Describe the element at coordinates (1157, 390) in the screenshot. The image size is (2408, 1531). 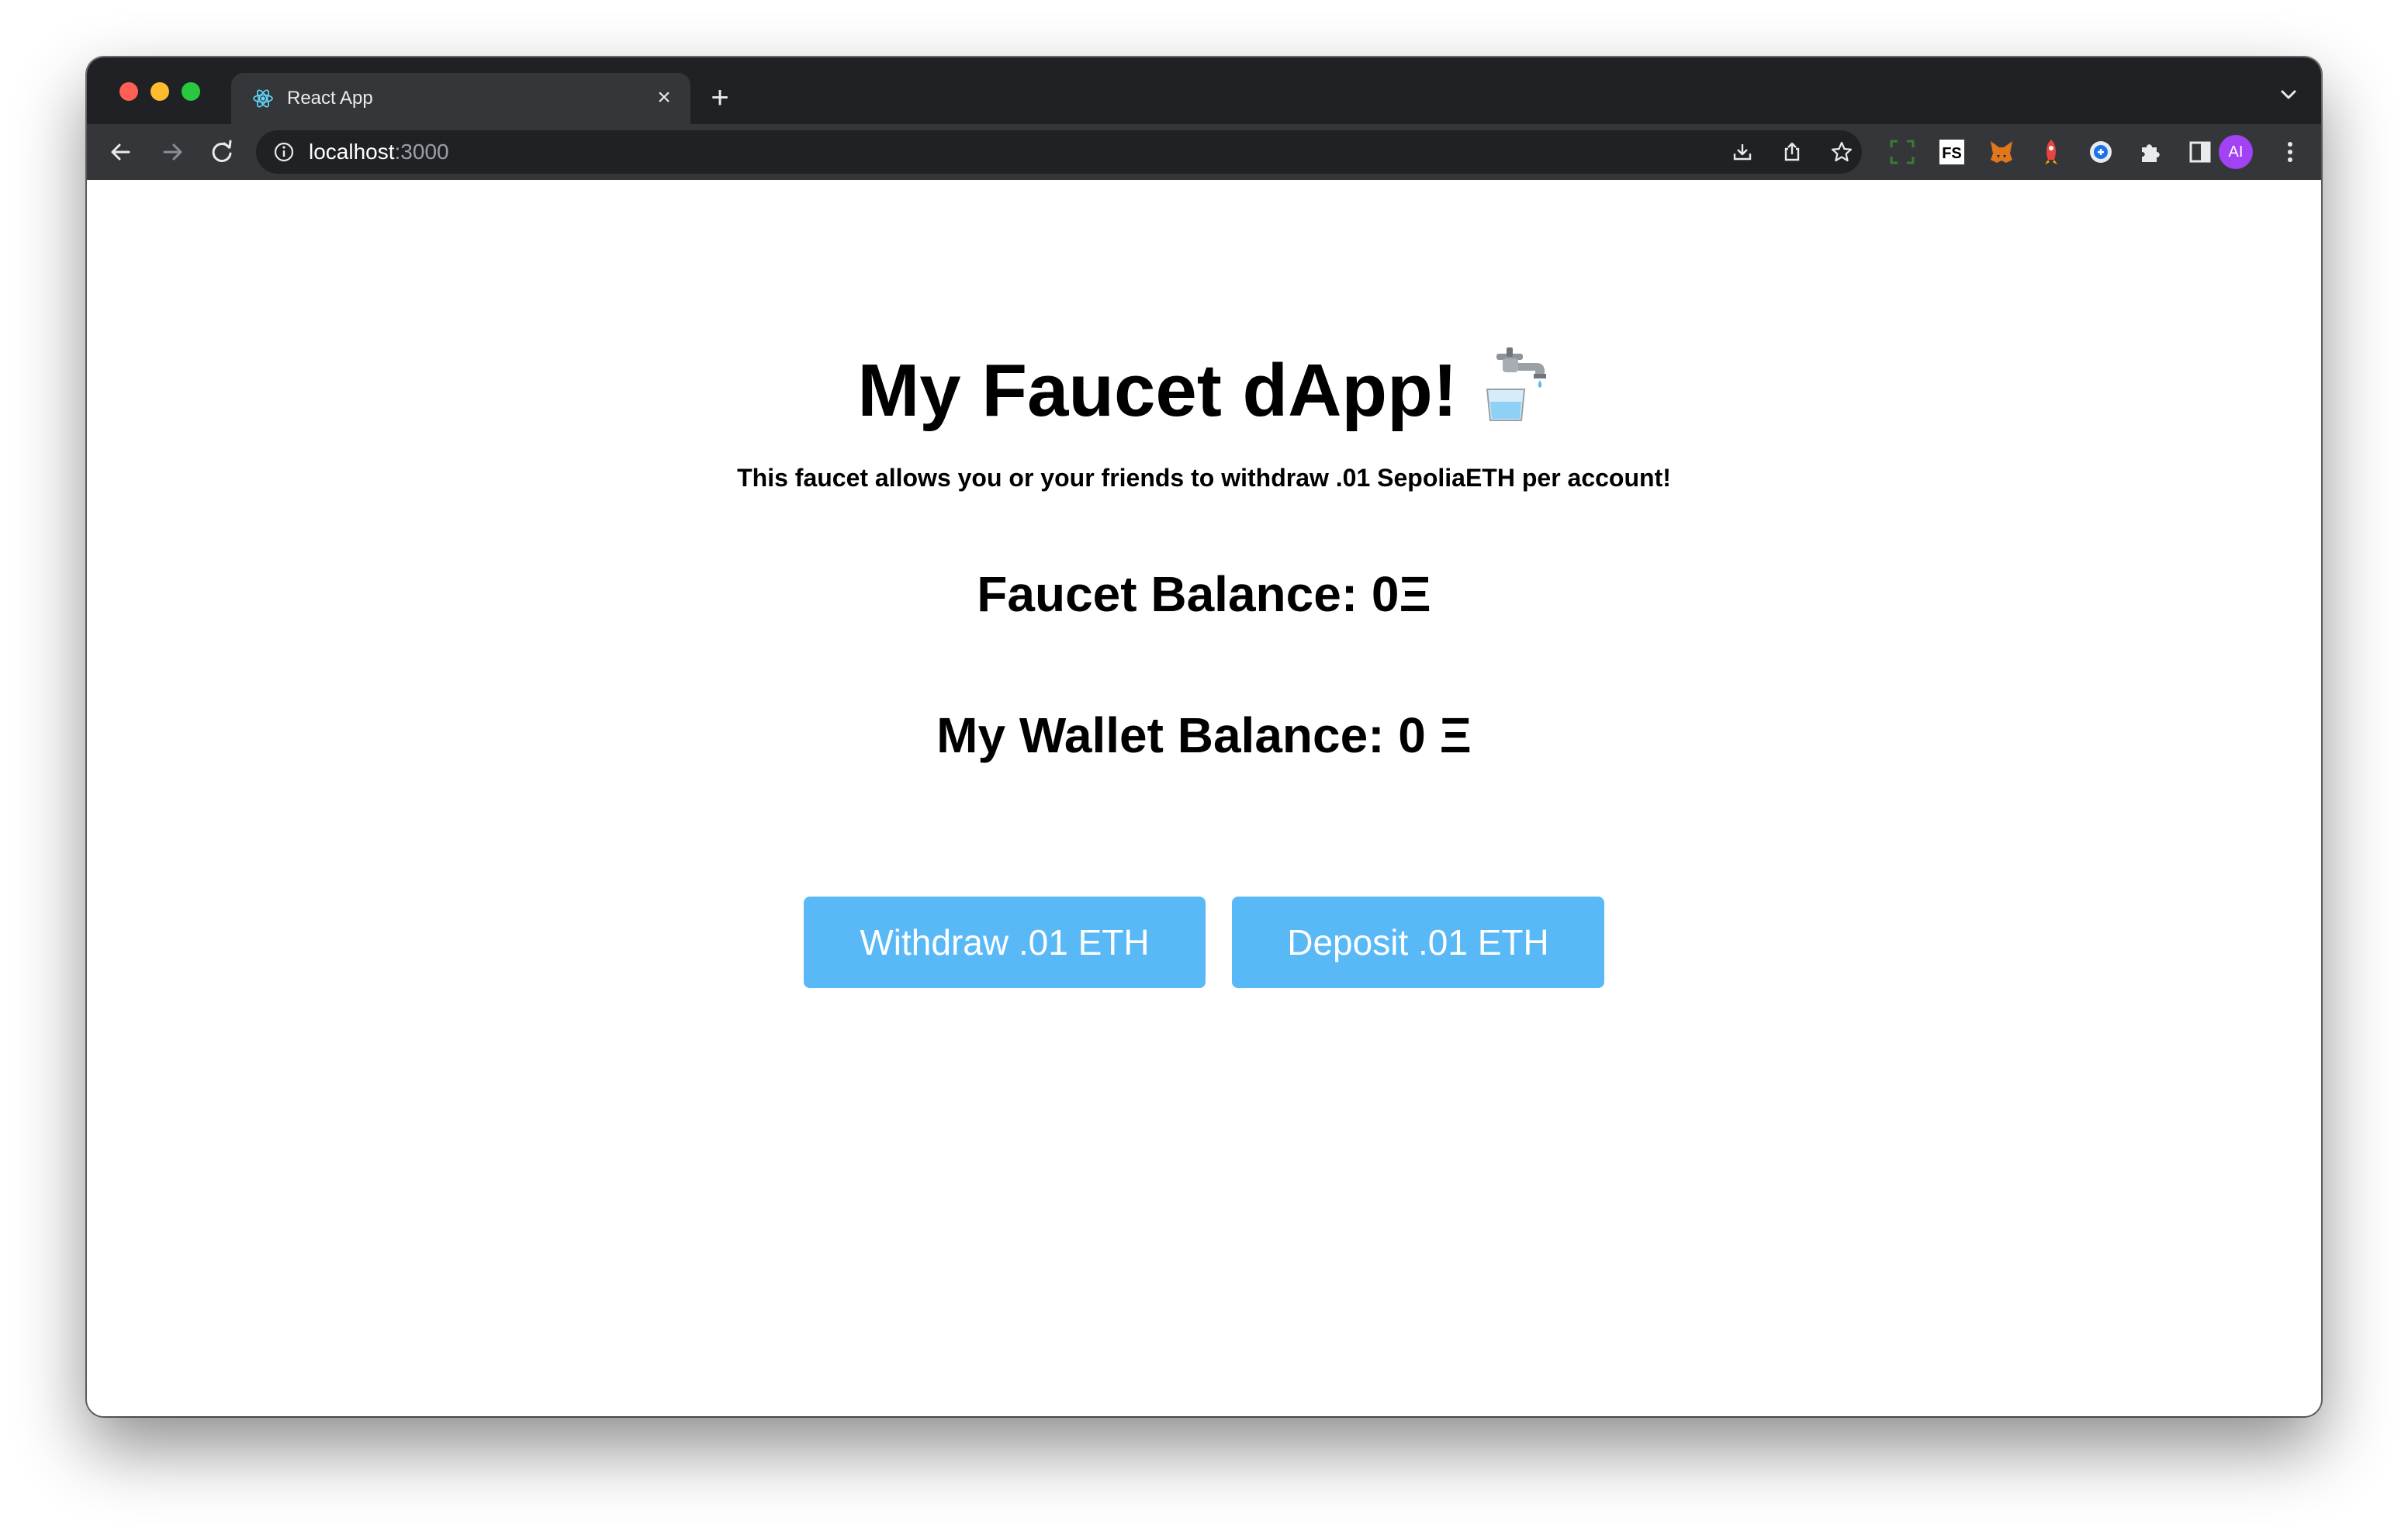
I see `page-title-text: My Faucet dApp!` at that location.